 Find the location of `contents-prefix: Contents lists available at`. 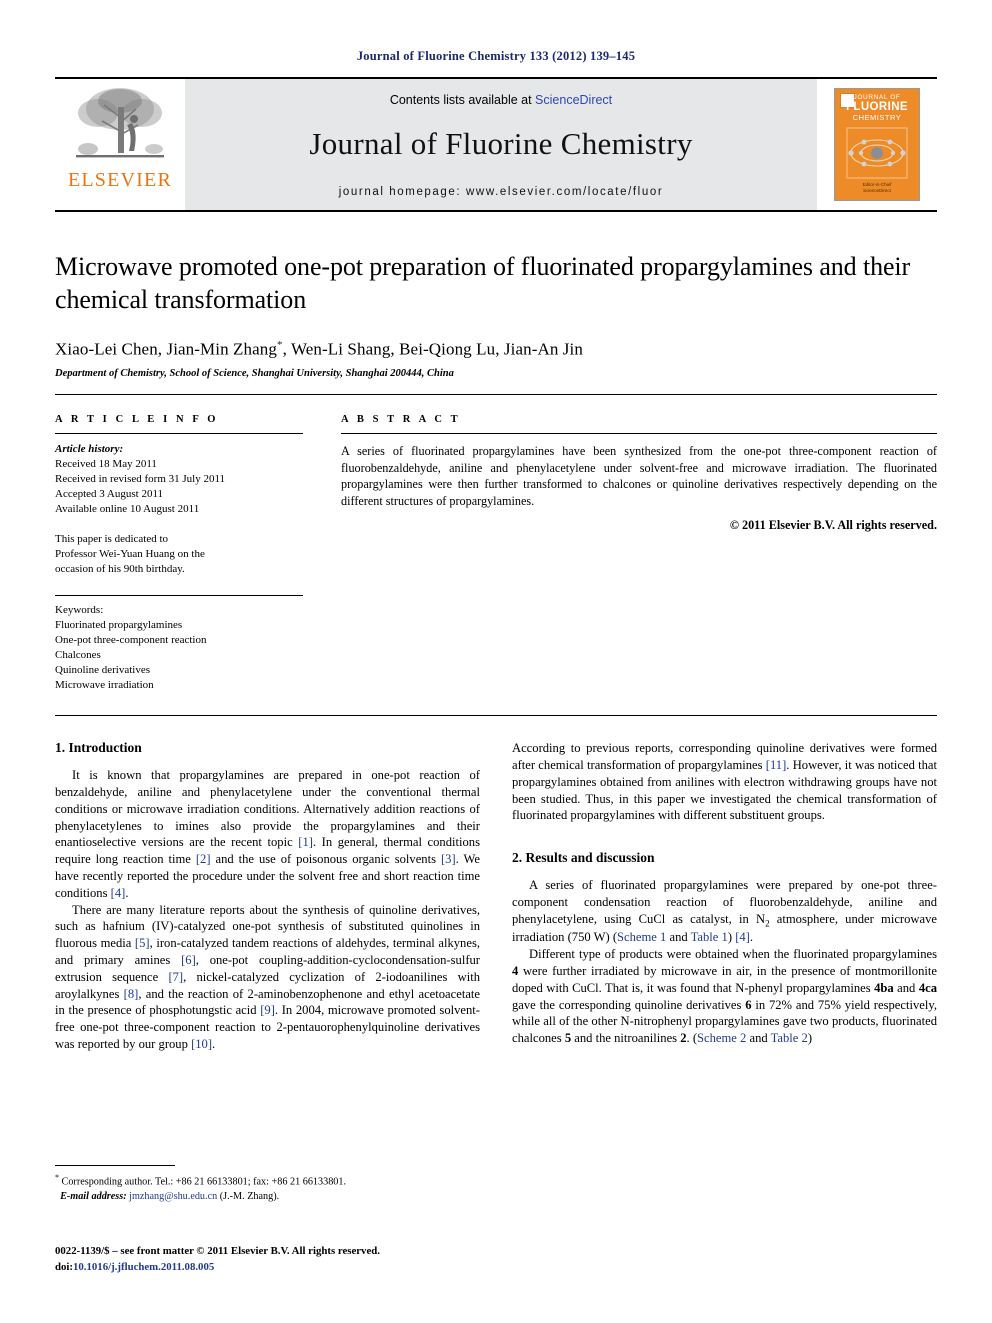

contents-prefix: Contents lists available at is located at coordinates (462, 100).